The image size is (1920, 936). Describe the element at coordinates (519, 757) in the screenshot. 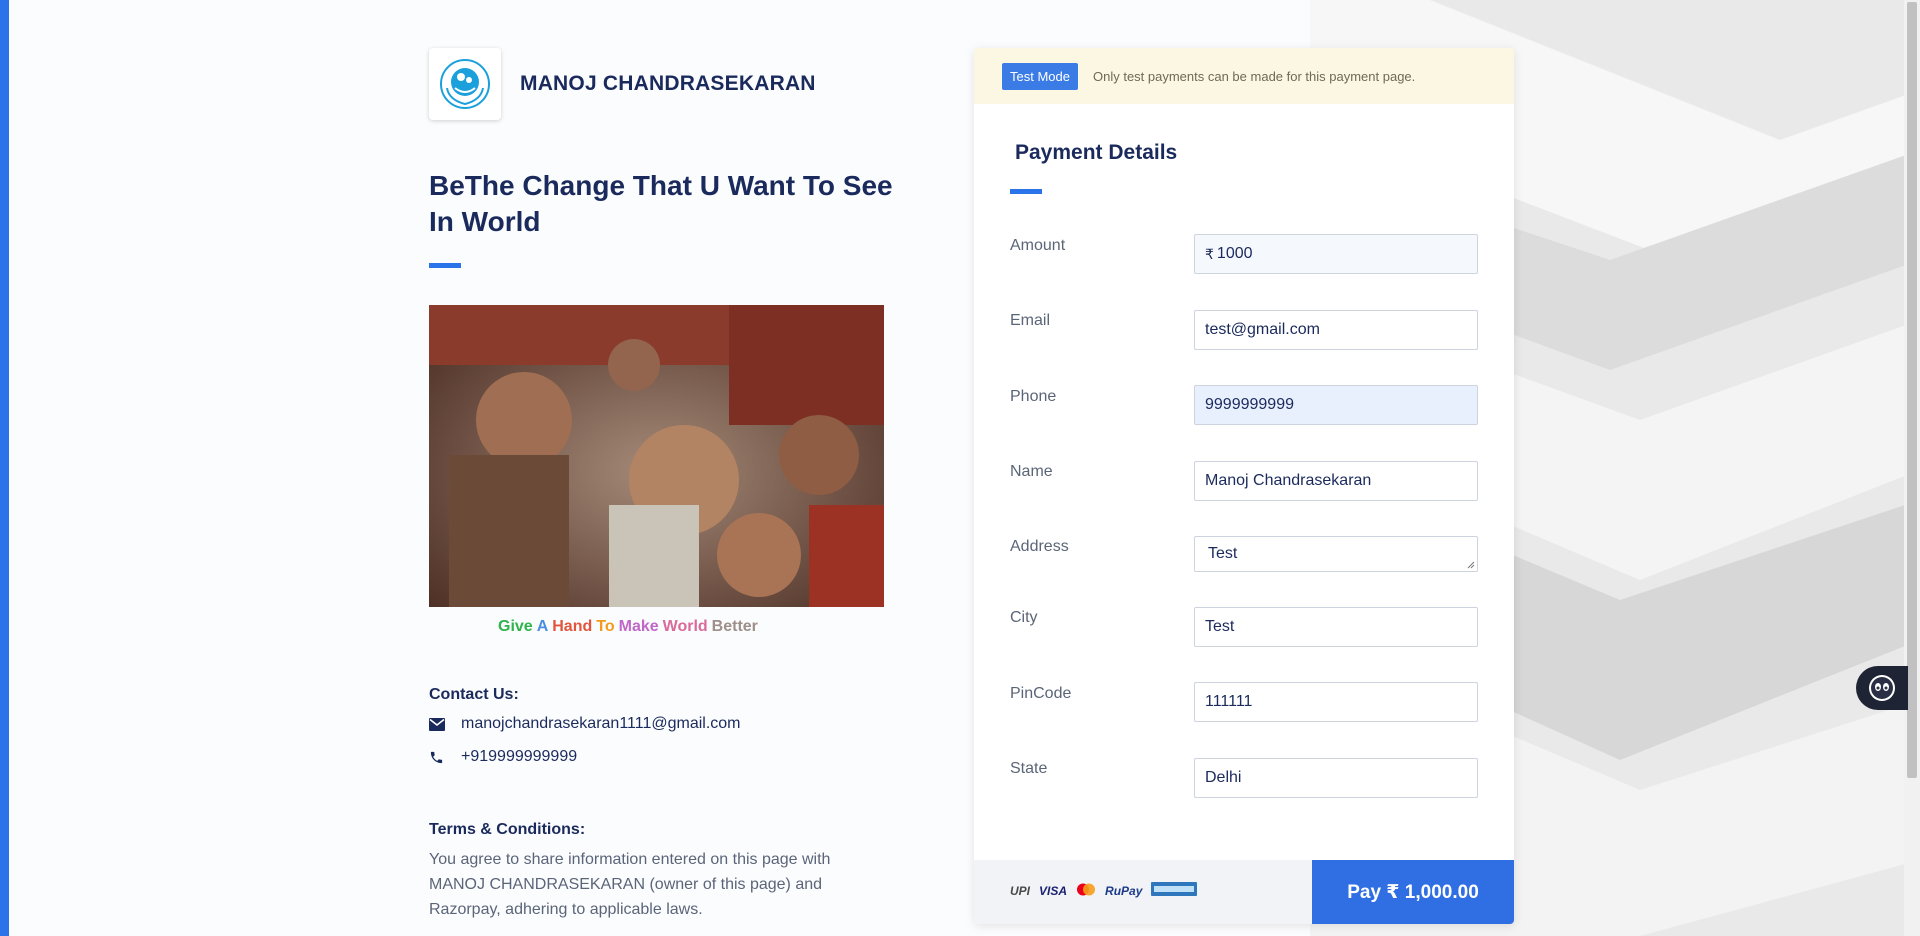

I see `contact-phone: +919999999999` at that location.